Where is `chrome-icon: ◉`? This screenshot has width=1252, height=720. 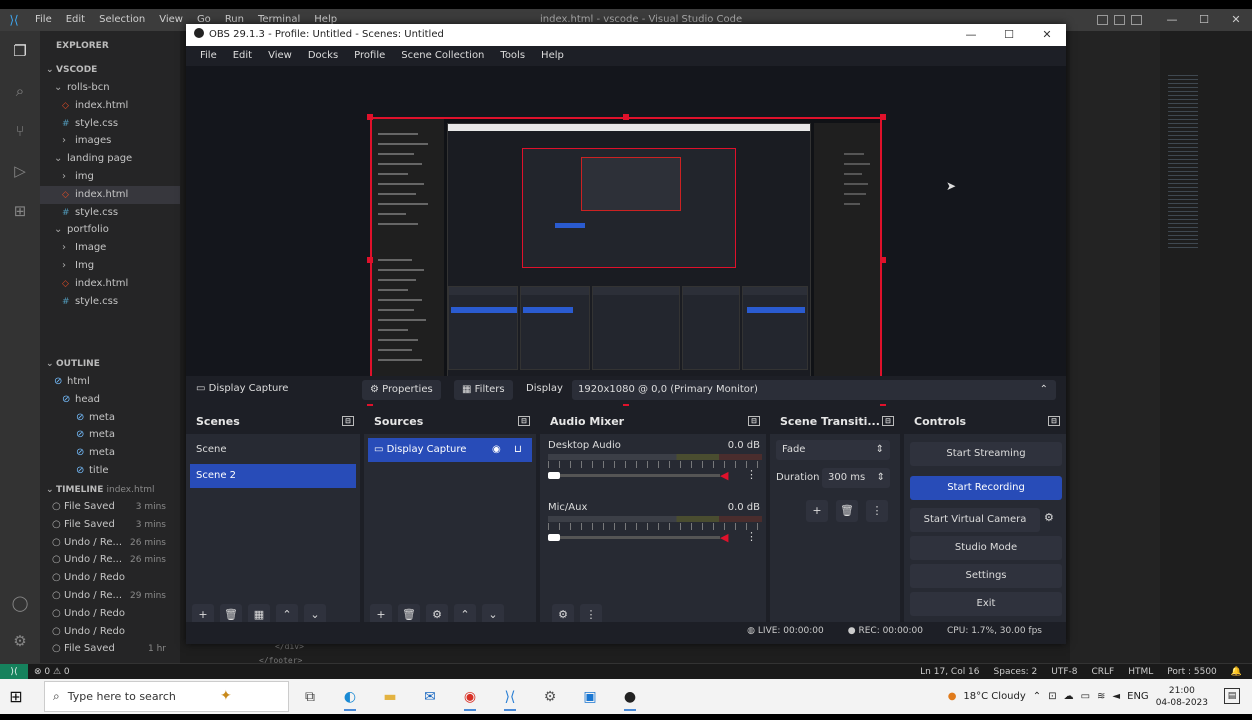 chrome-icon: ◉ is located at coordinates (470, 696).